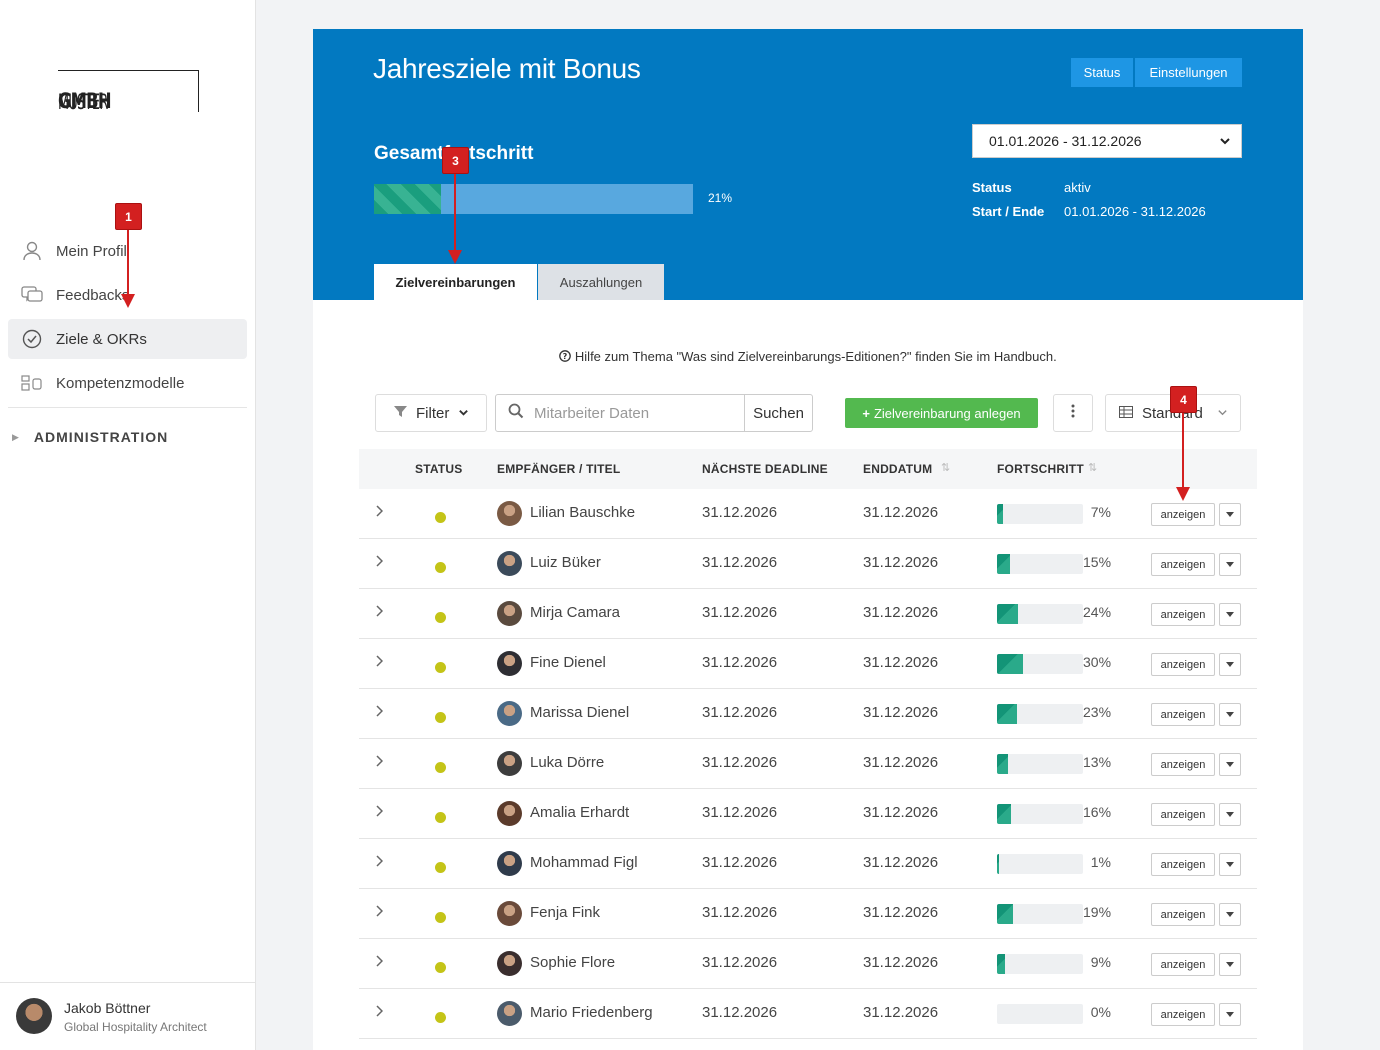 The image size is (1380, 1050). I want to click on recipient-name: Fenja Fink, so click(565, 912).